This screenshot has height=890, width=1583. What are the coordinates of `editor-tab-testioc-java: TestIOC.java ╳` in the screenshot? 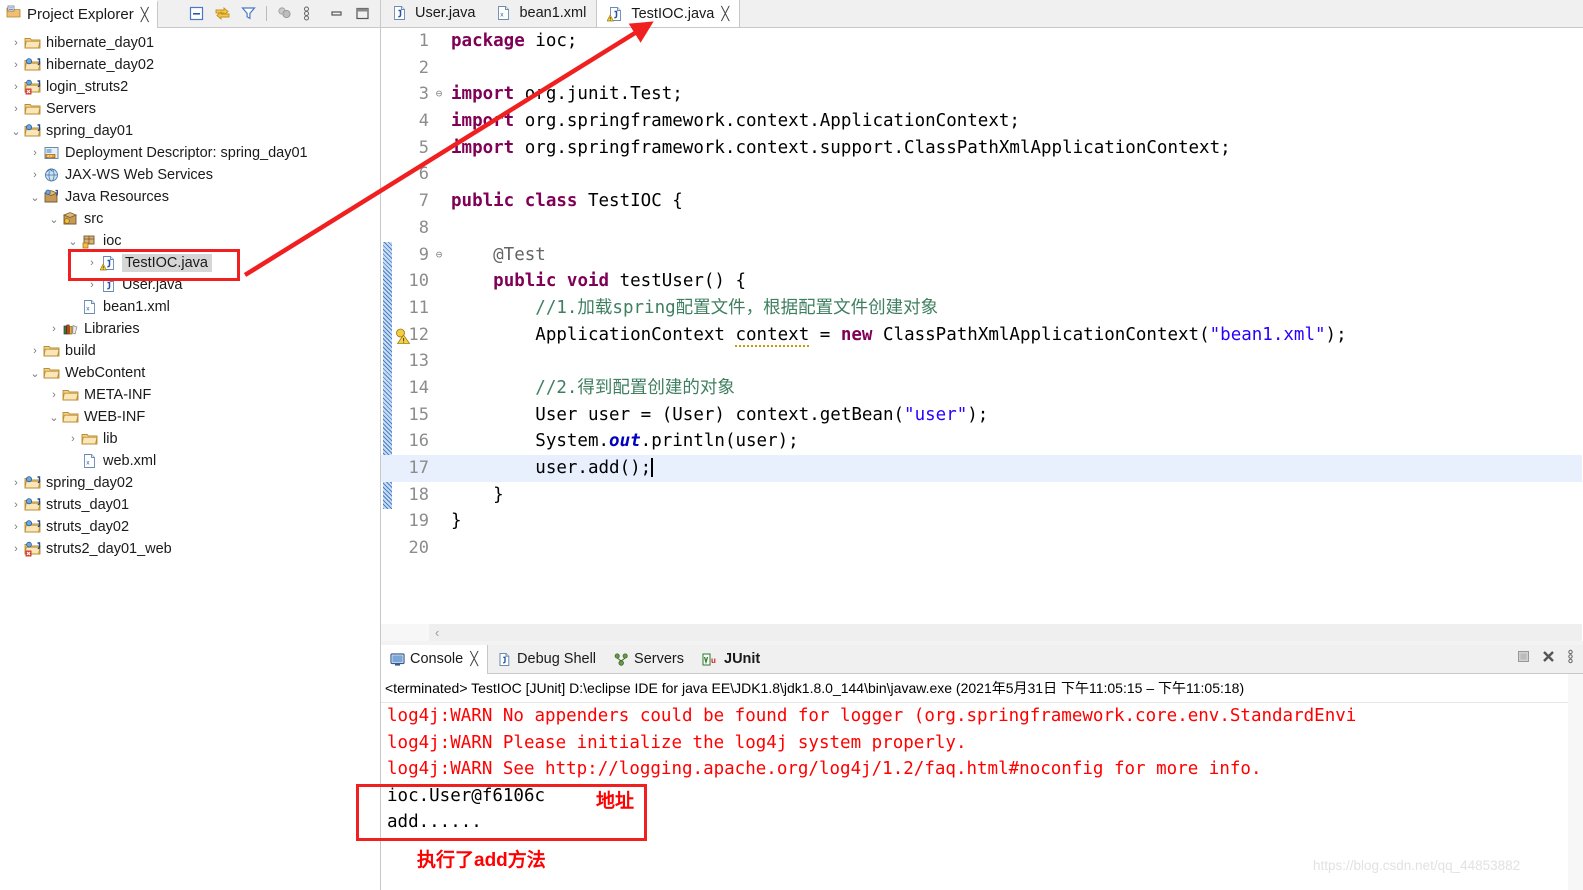 It's located at (668, 13).